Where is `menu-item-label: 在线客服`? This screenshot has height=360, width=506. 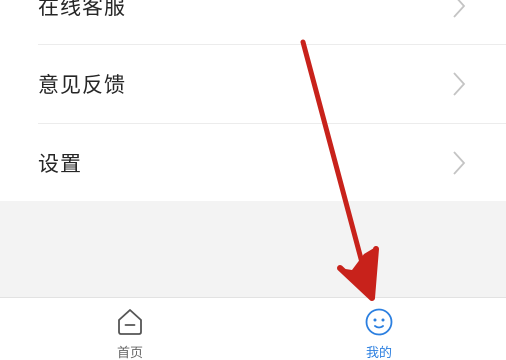
menu-item-label: 在线客服 is located at coordinates (82, 9).